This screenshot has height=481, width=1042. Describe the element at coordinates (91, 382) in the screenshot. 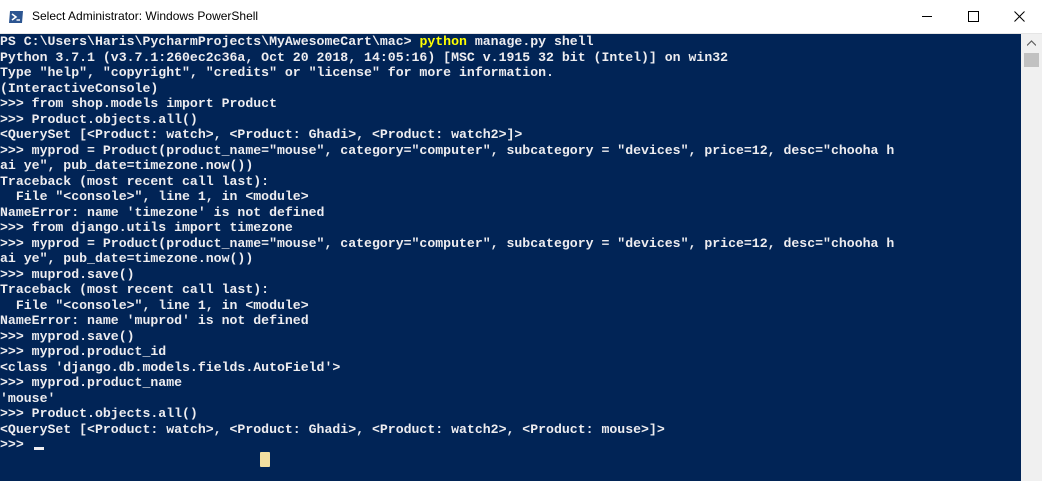

I see `console-line: >>> myprod.product_name` at that location.